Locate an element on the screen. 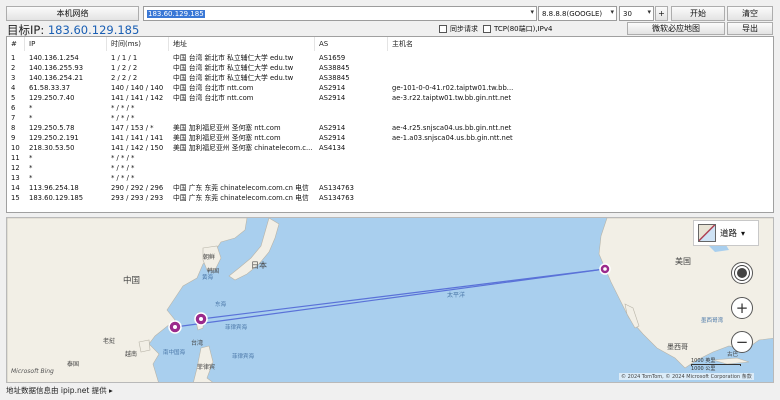 The image size is (780, 400). tcp-checkbox: TCP(80端口),IPv4 is located at coordinates (517, 29).